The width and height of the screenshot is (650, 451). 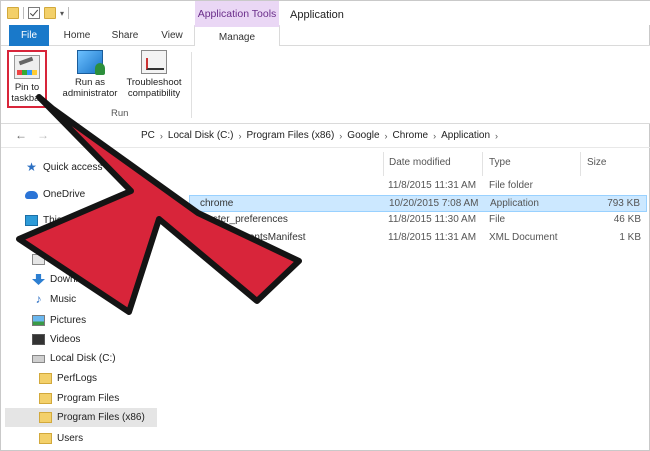 I want to click on tab-file: File, so click(x=29, y=35).